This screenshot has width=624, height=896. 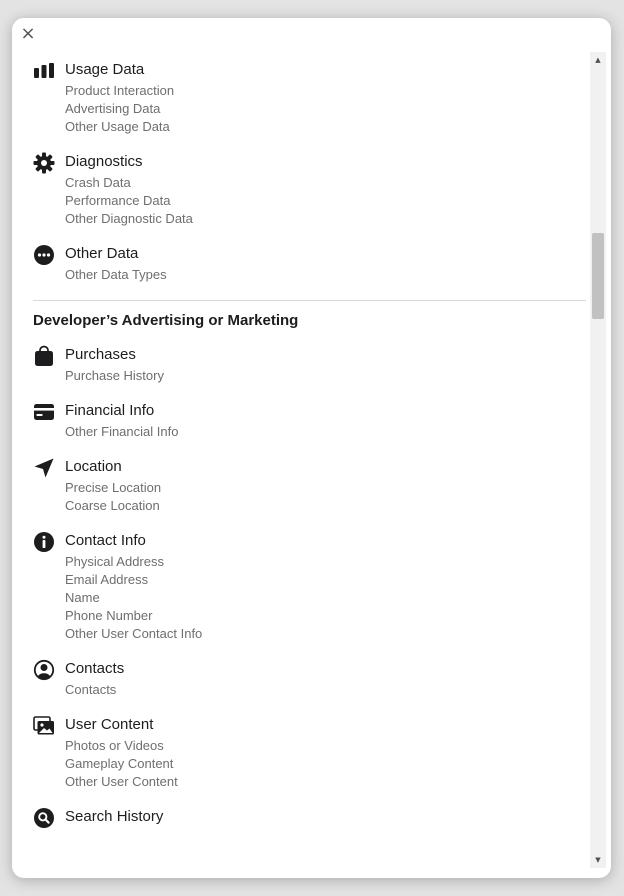 What do you see at coordinates (44, 468) in the screenshot?
I see `location-arrow-icon` at bounding box center [44, 468].